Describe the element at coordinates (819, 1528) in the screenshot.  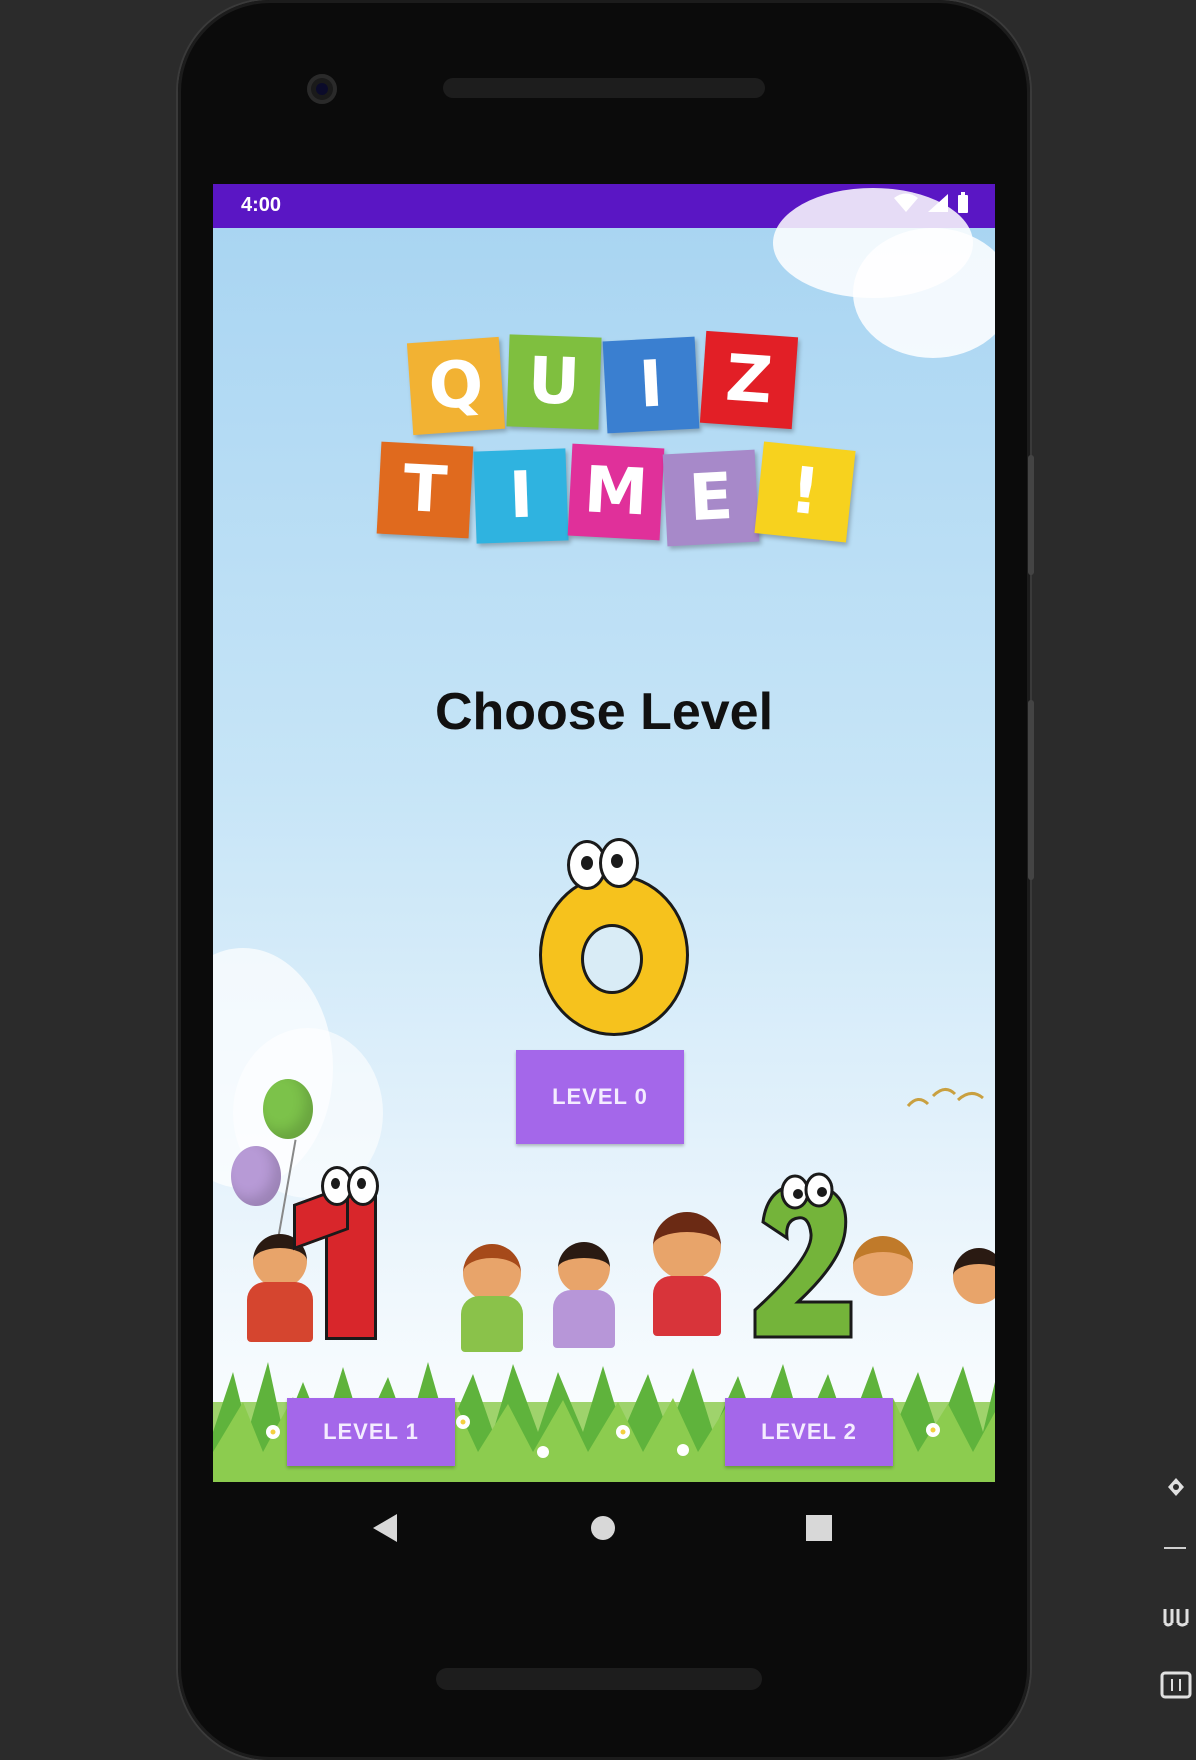
I see `recents-icon` at that location.